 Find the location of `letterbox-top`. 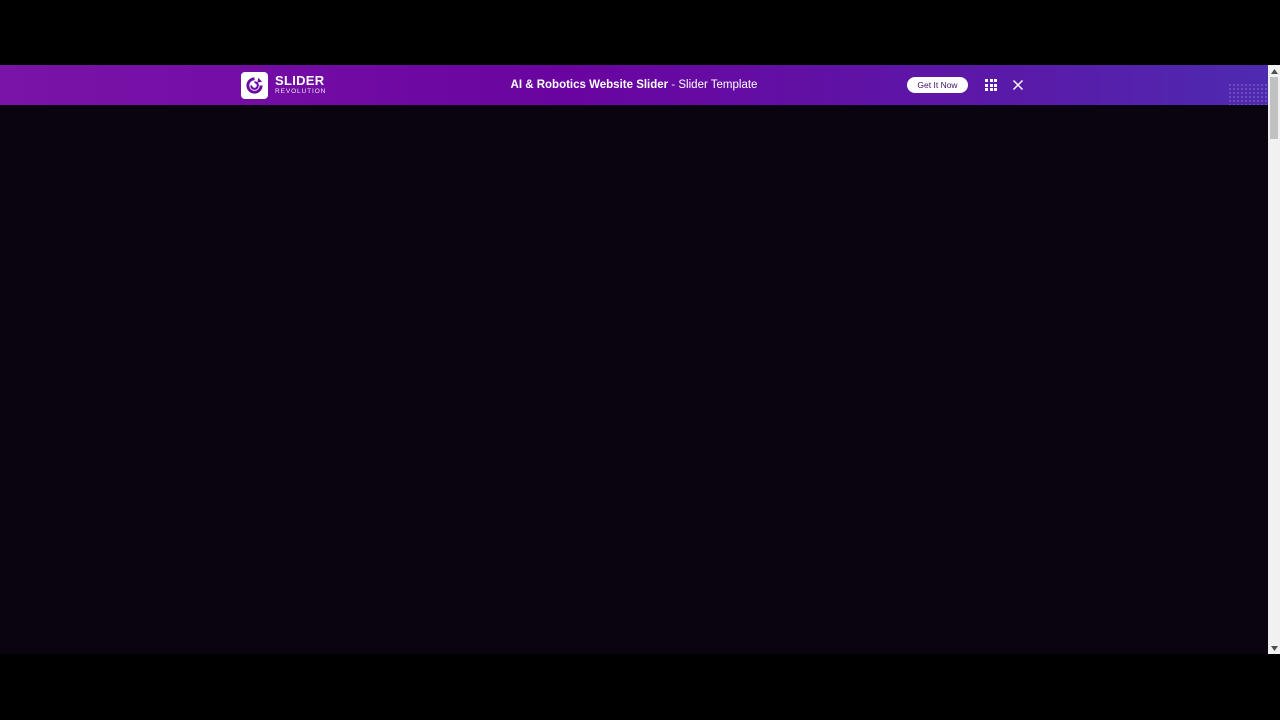

letterbox-top is located at coordinates (640, 32).